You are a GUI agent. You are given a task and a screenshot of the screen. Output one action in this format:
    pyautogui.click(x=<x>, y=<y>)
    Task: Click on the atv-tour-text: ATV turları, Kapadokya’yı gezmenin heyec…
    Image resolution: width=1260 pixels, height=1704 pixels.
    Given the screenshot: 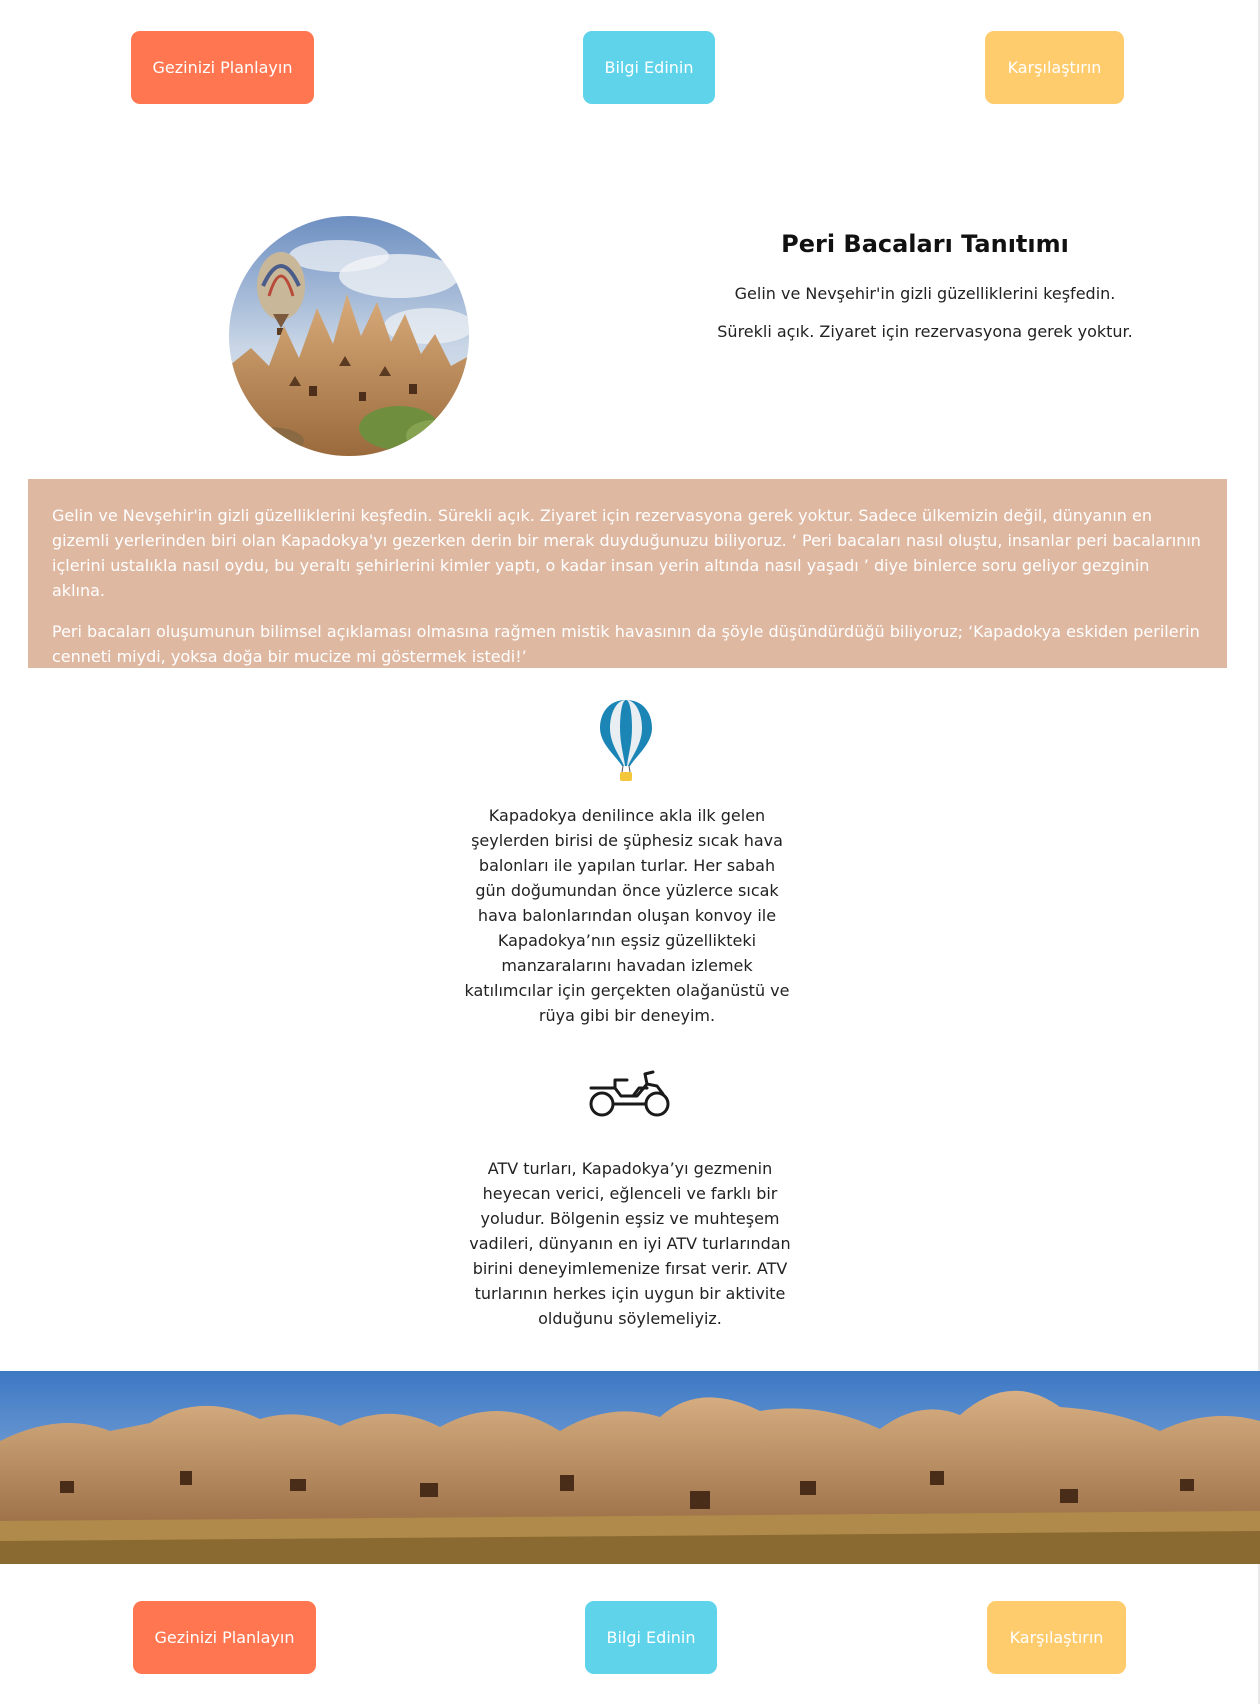 What is the action you would take?
    pyautogui.click(x=630, y=1243)
    